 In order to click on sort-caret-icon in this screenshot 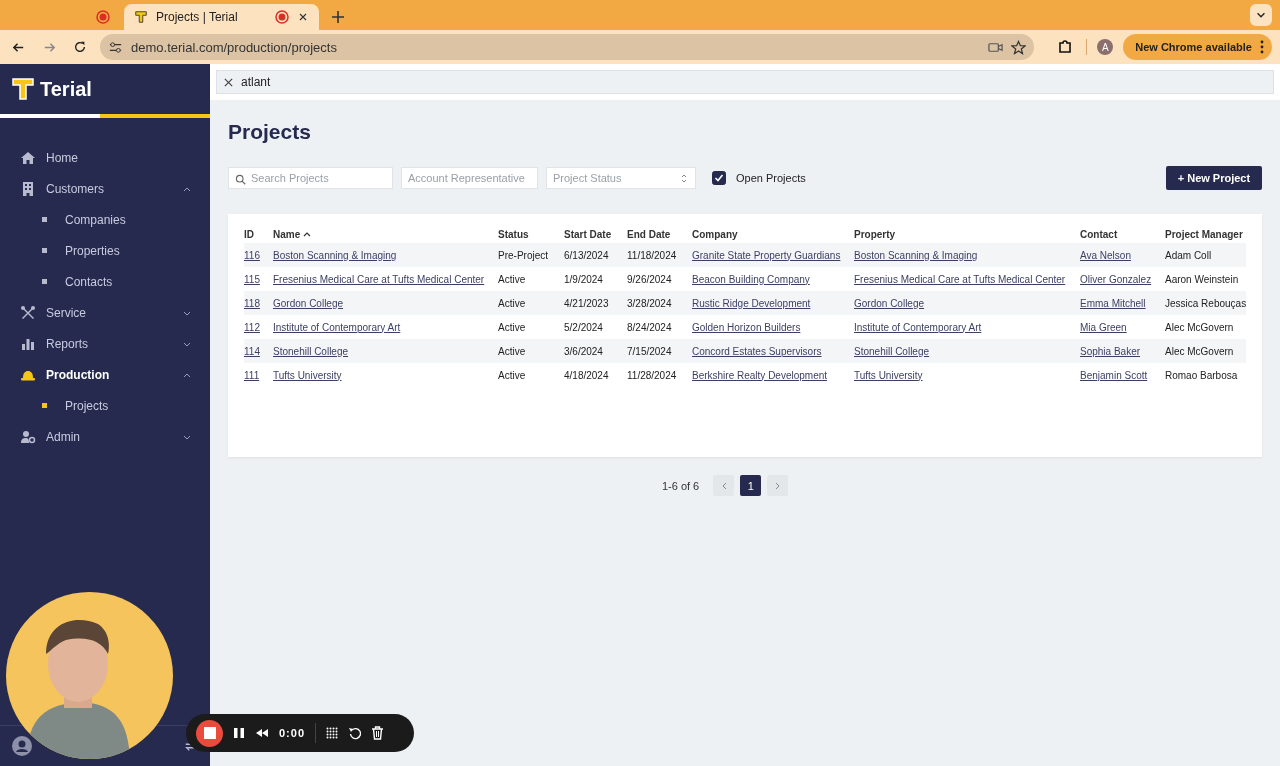, I will do `click(684, 178)`.